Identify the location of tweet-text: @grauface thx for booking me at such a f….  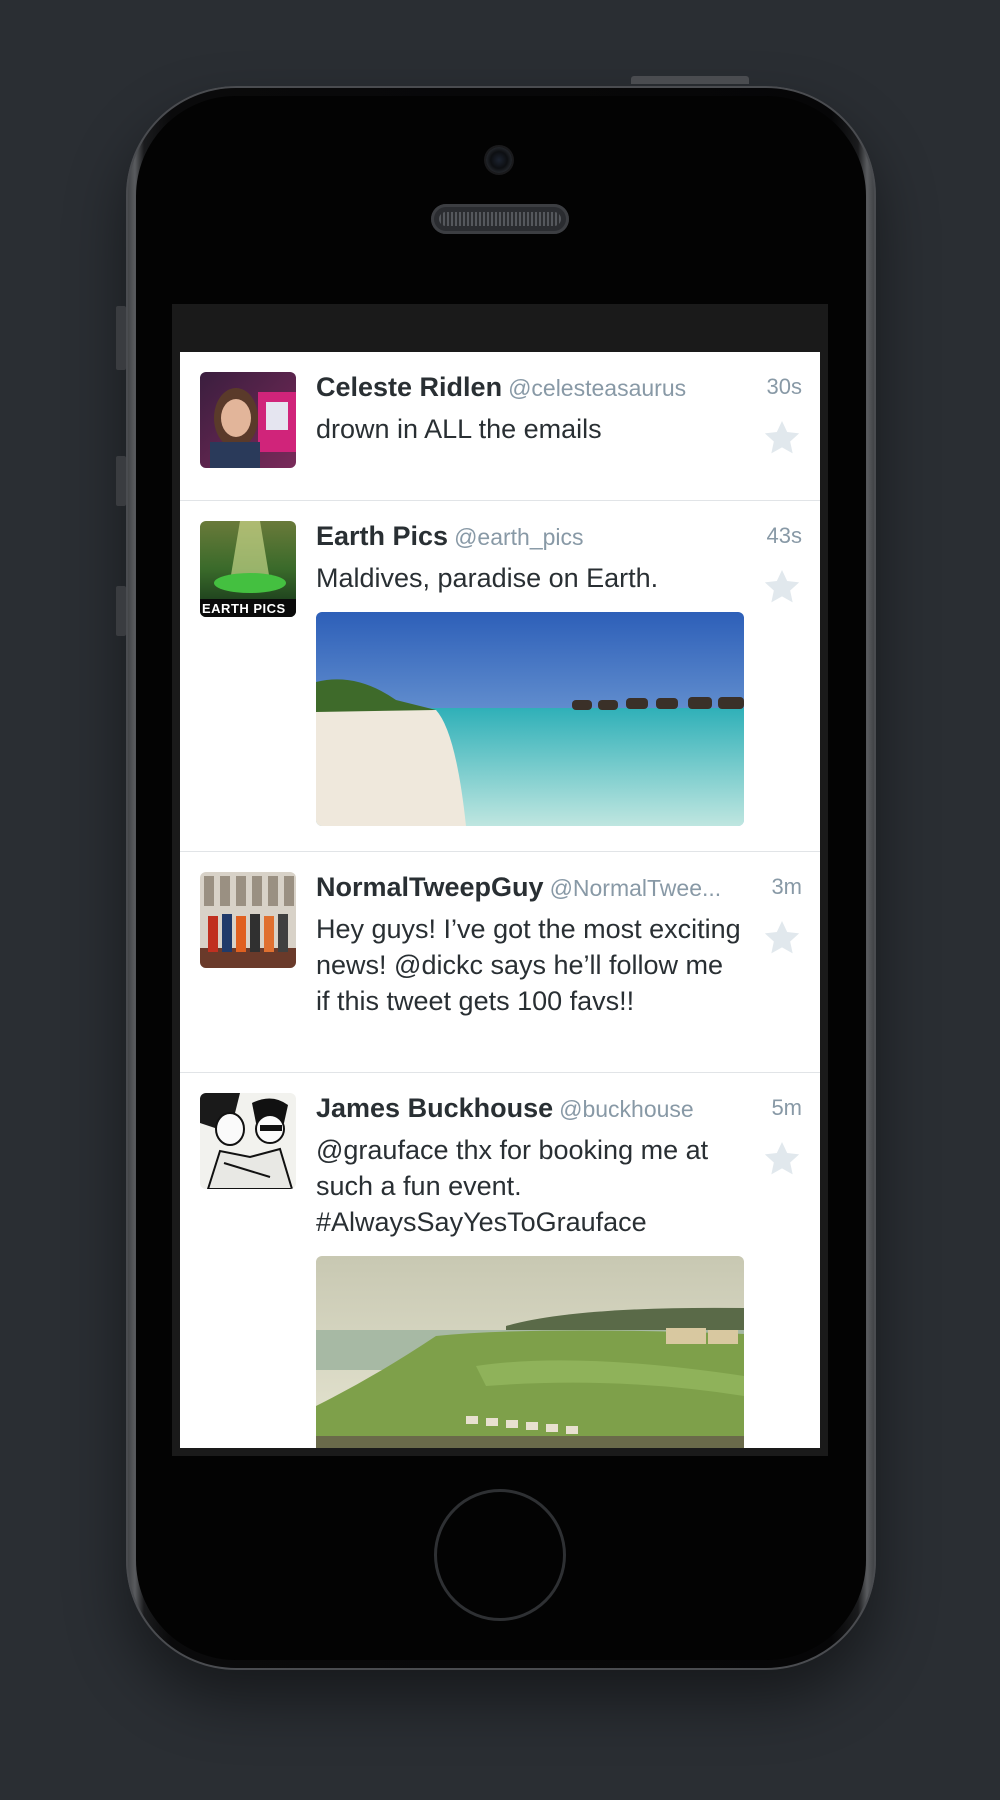
(512, 1186).